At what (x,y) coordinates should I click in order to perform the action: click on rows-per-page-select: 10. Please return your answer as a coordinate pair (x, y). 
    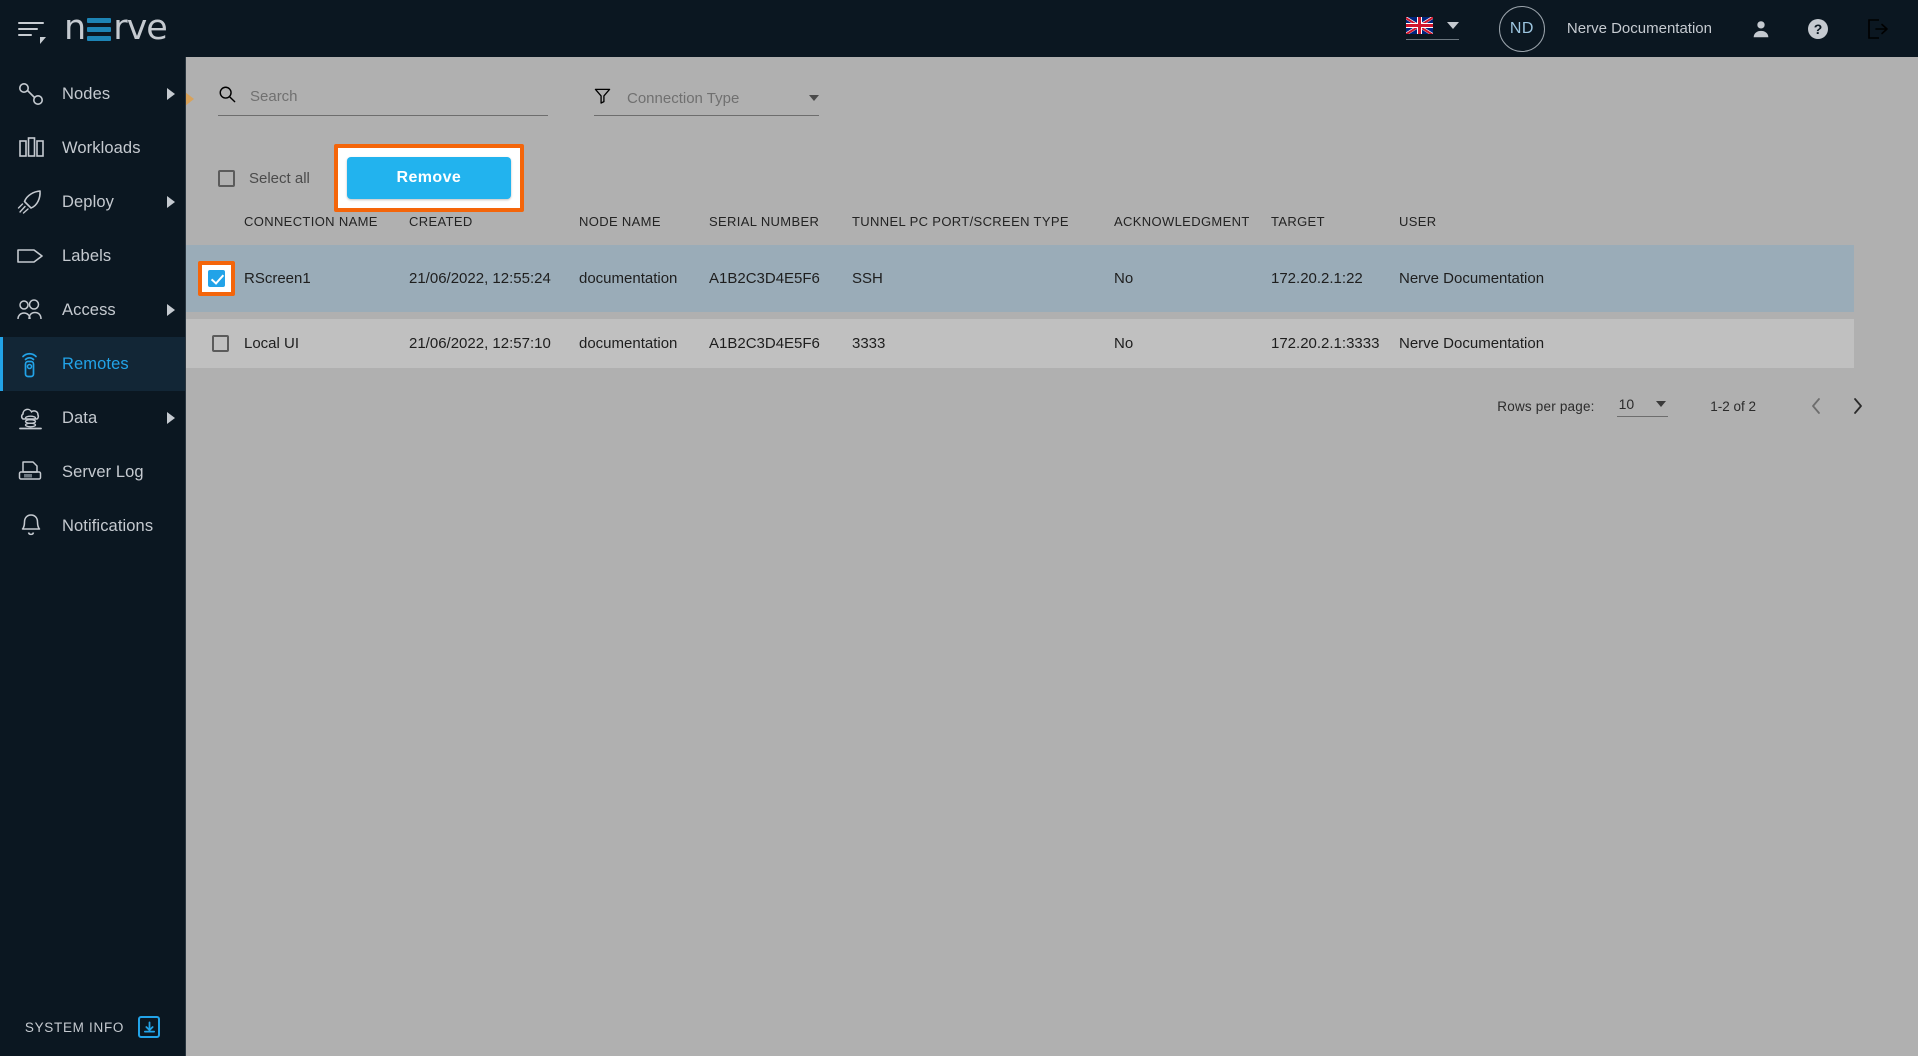
    Looking at the image, I should click on (1642, 406).